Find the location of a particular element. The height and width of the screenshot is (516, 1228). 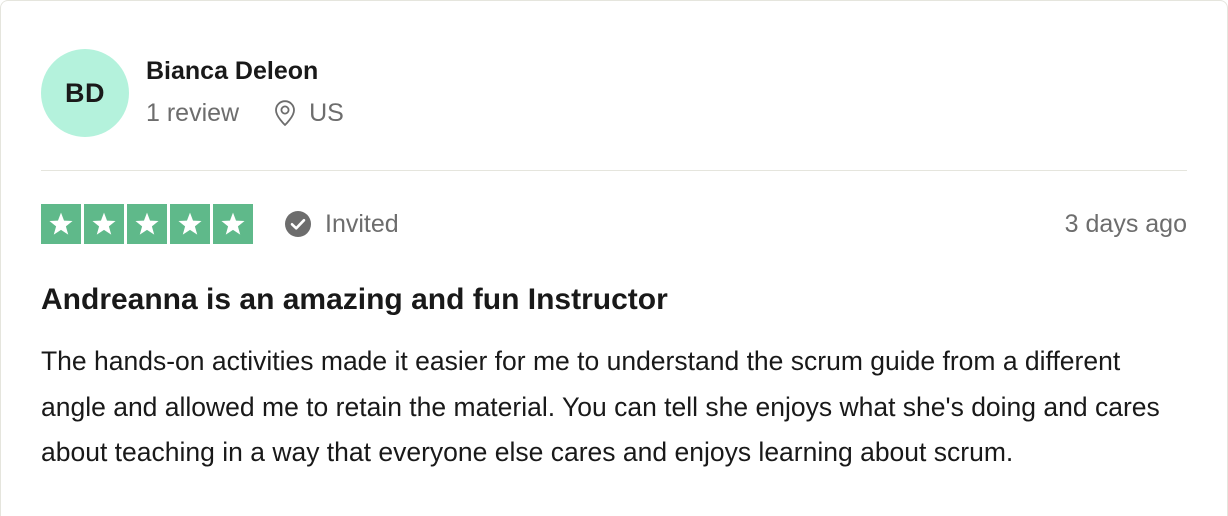

invited-text: Invited is located at coordinates (362, 223).